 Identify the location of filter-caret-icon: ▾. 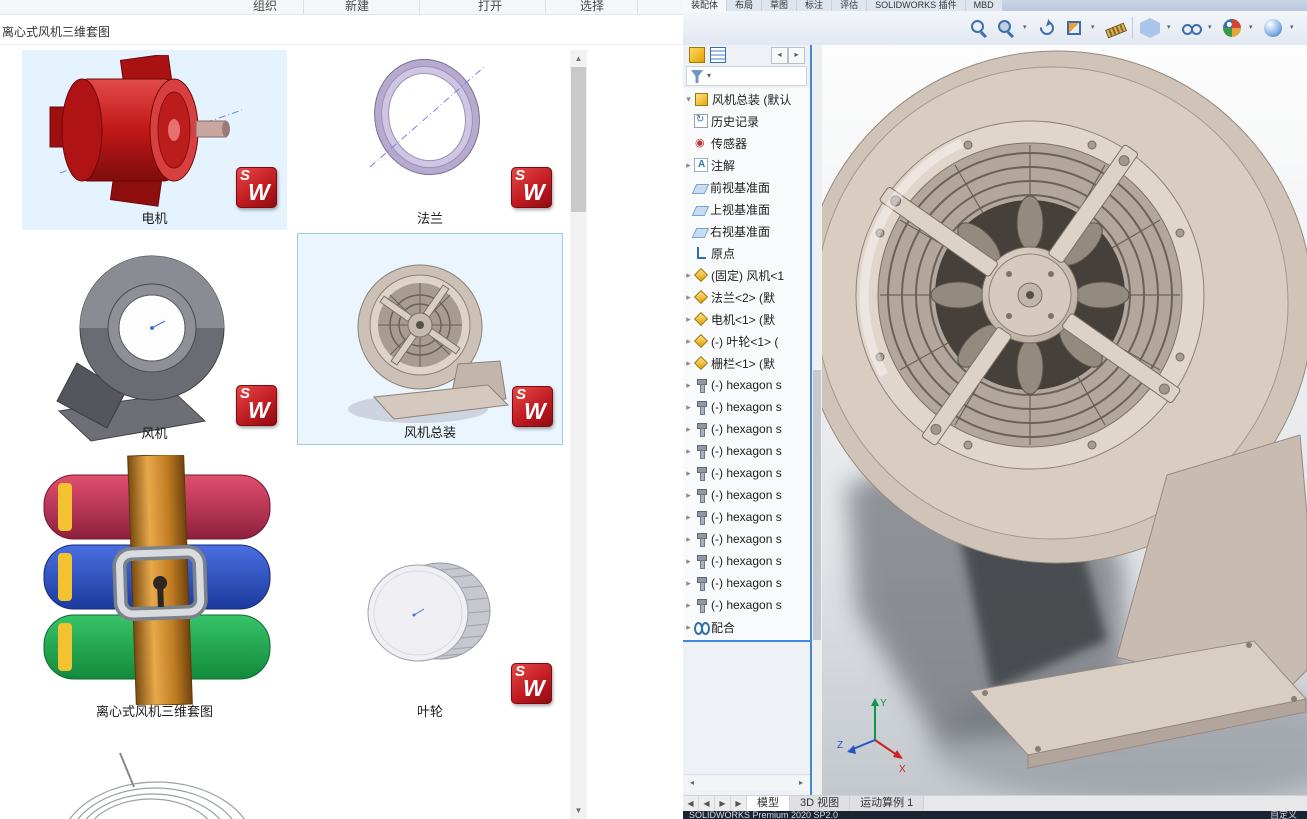
(709, 75).